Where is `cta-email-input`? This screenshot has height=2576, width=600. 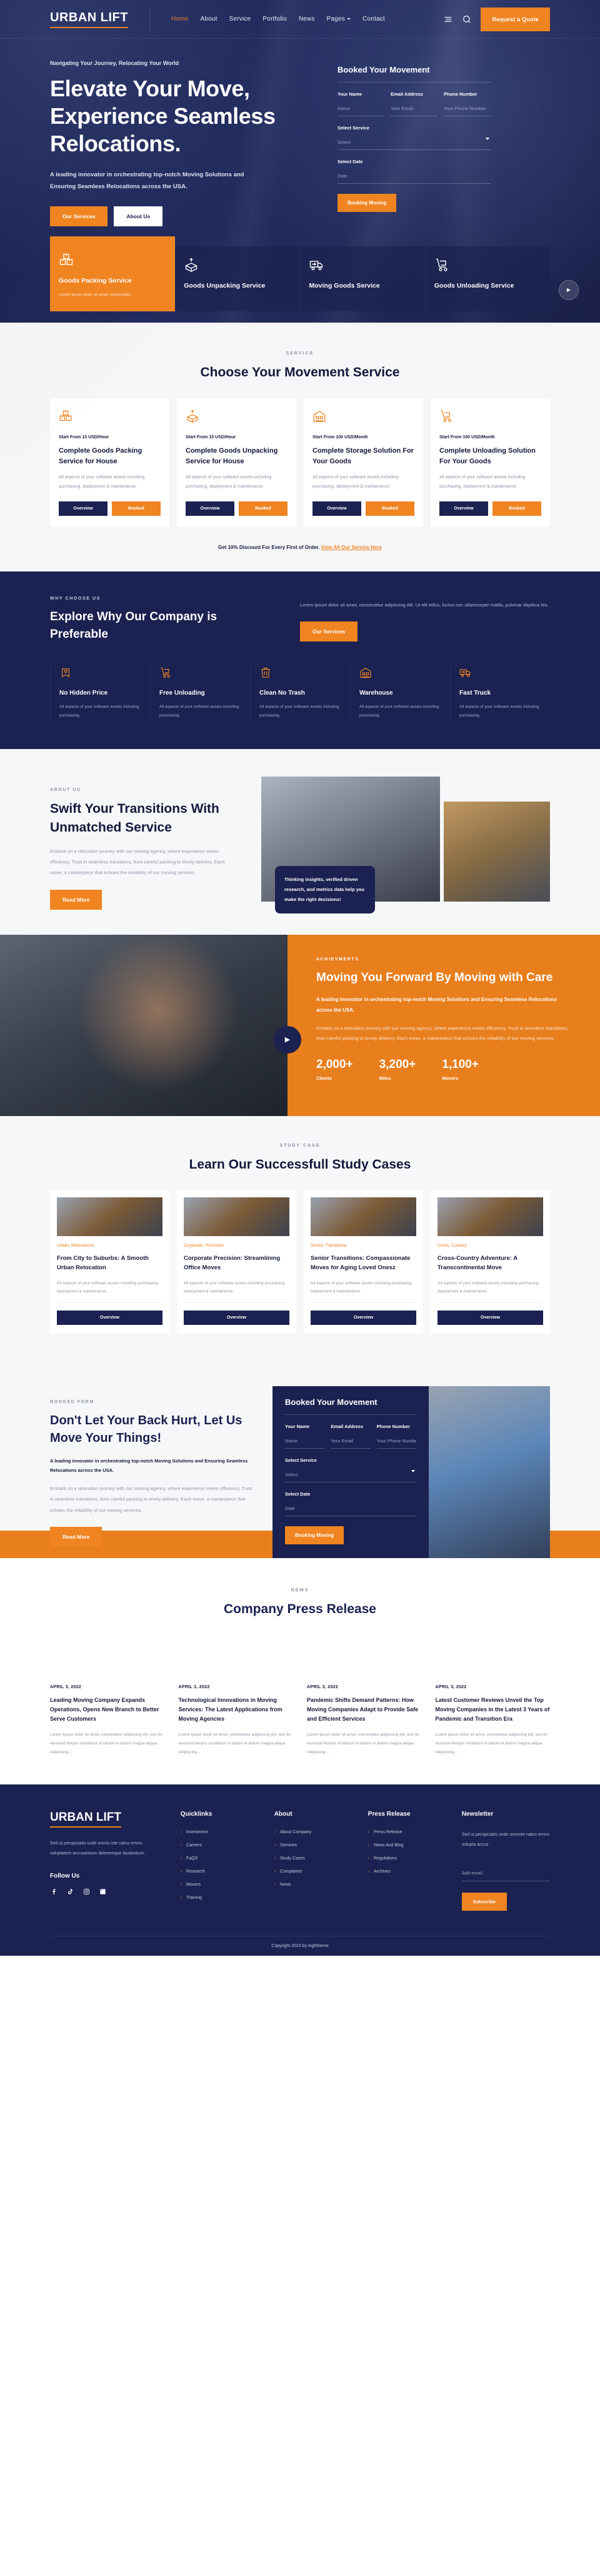
cta-email-input is located at coordinates (351, 1443).